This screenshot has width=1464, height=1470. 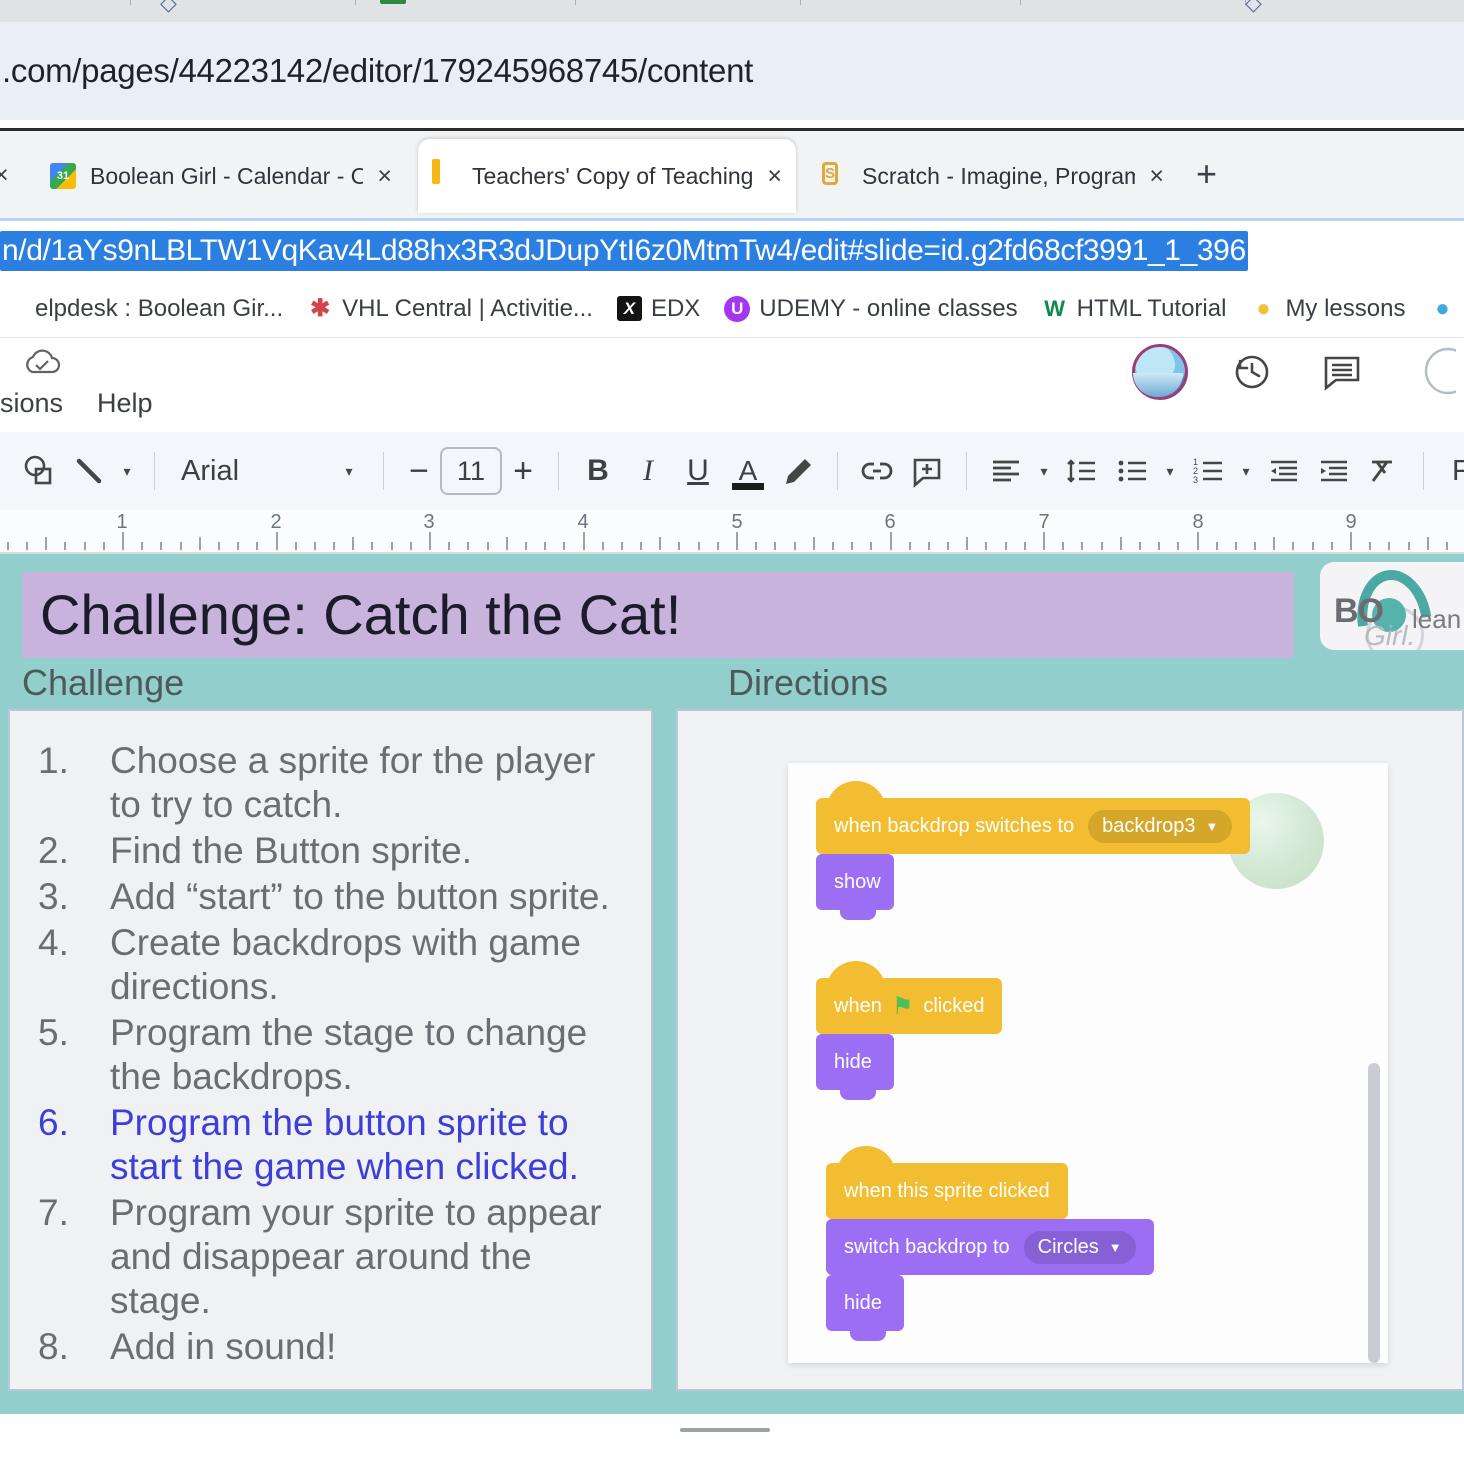 What do you see at coordinates (1082, 471) in the screenshot?
I see `line-spacing-icon` at bounding box center [1082, 471].